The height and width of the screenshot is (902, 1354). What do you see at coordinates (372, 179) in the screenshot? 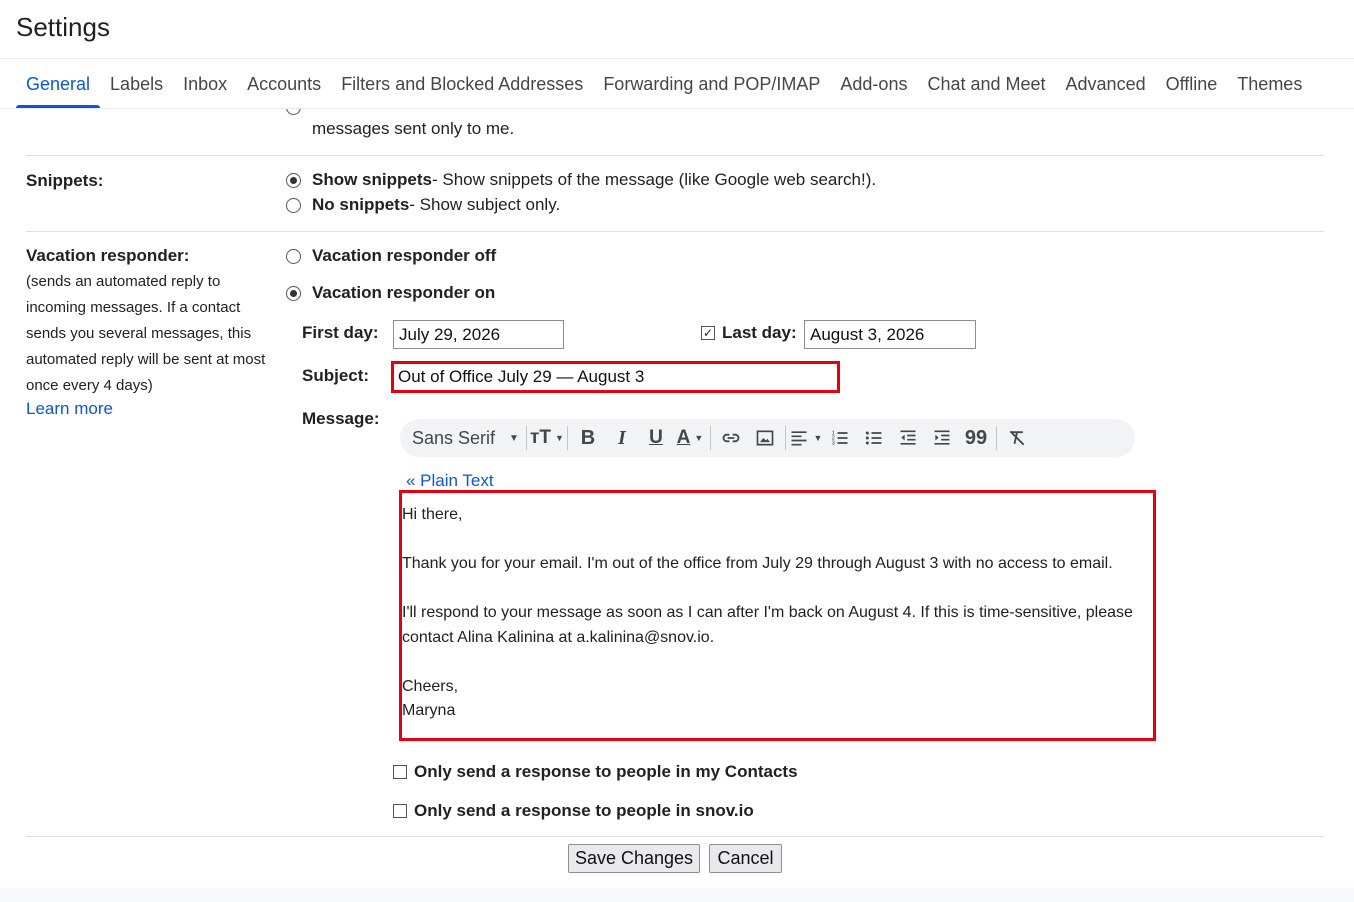
I see `option-title: Show snippets` at bounding box center [372, 179].